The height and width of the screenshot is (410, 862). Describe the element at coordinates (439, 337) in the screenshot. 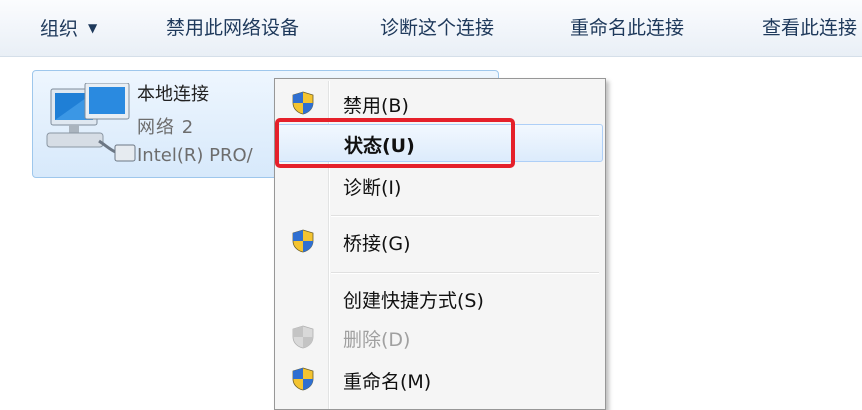

I see `menu-item-delete: 删除(D)` at that location.